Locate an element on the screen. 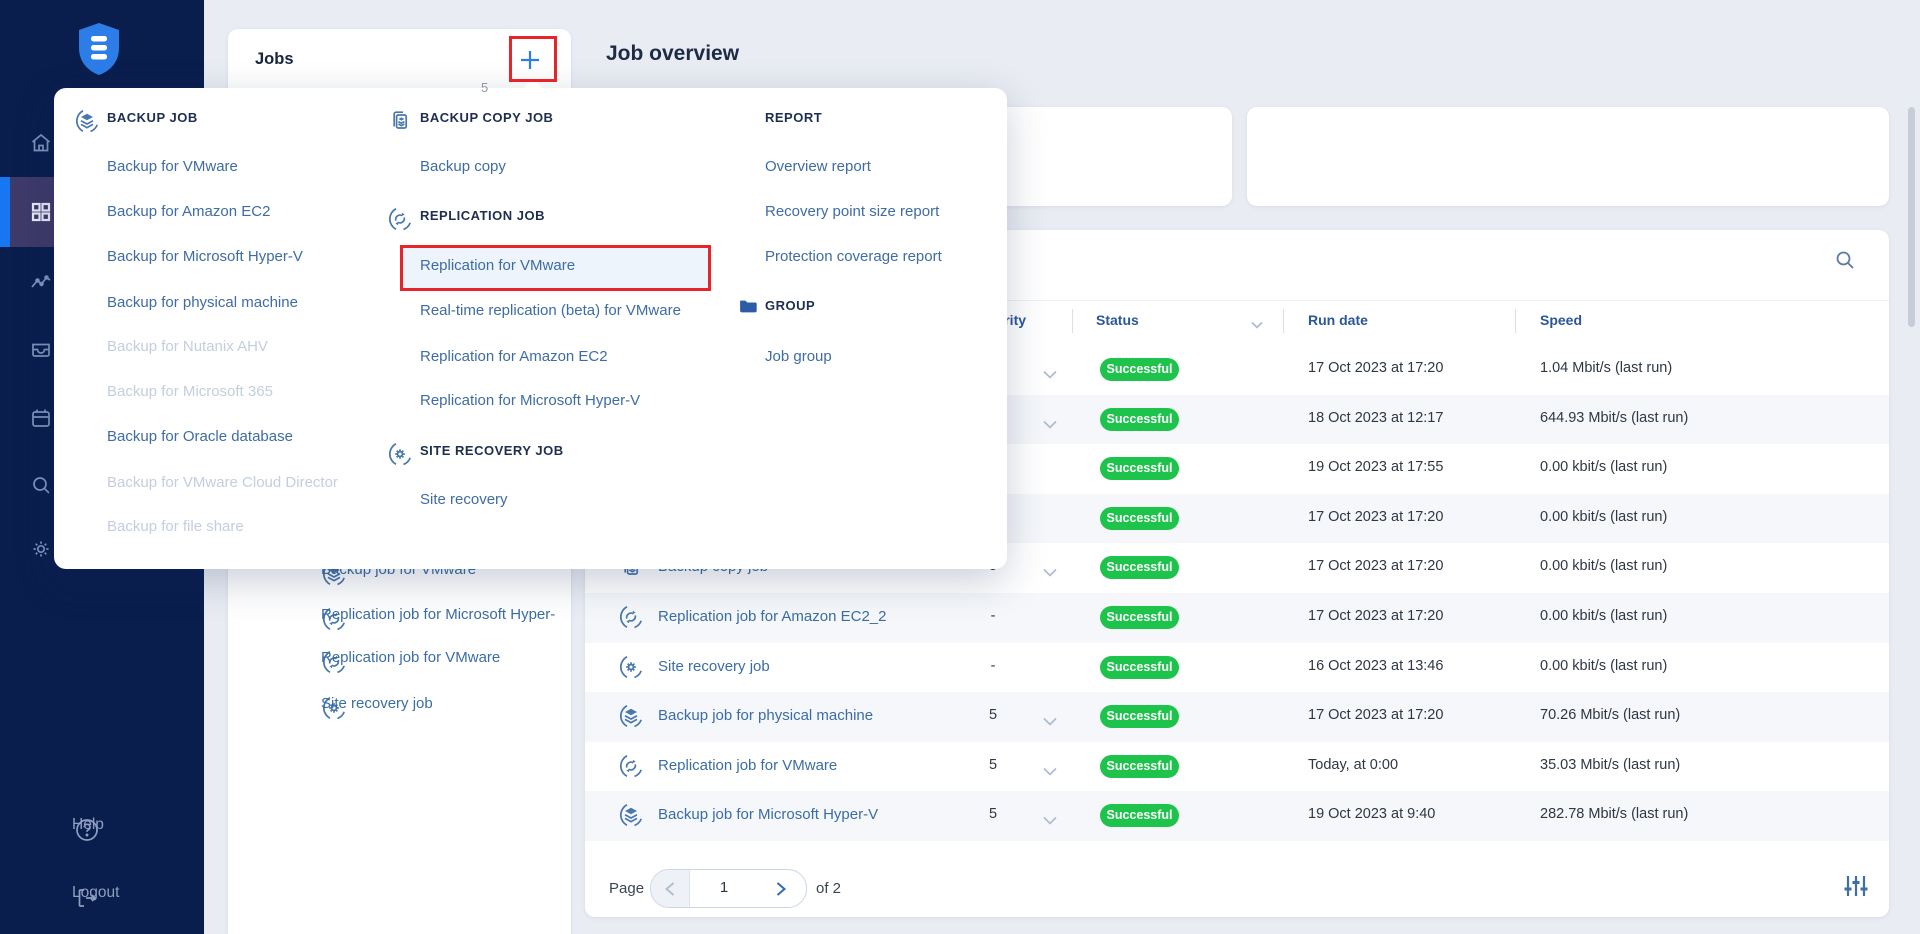 The width and height of the screenshot is (1920, 934). run-date: Today, at 0:00 is located at coordinates (1353, 764).